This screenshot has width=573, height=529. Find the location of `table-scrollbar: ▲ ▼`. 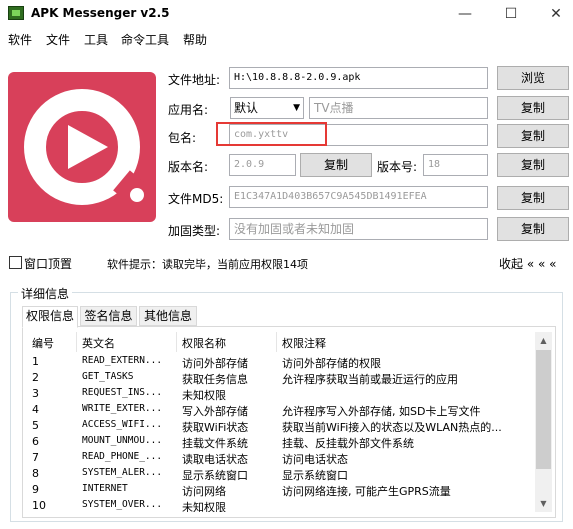

table-scrollbar: ▲ ▼ is located at coordinates (543, 422).